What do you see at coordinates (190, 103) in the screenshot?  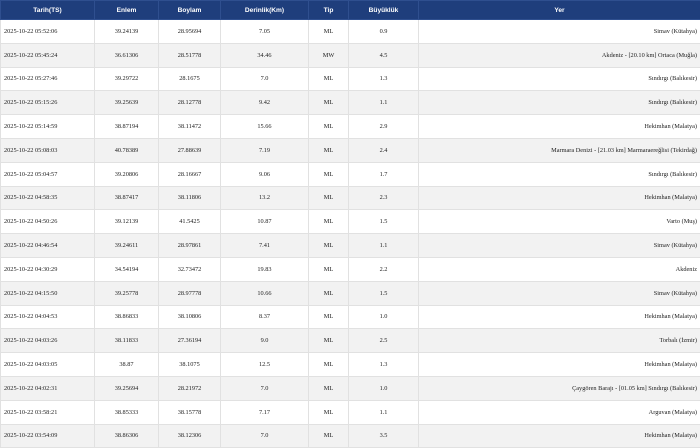 I see `longitude-cell: 28.12778` at bounding box center [190, 103].